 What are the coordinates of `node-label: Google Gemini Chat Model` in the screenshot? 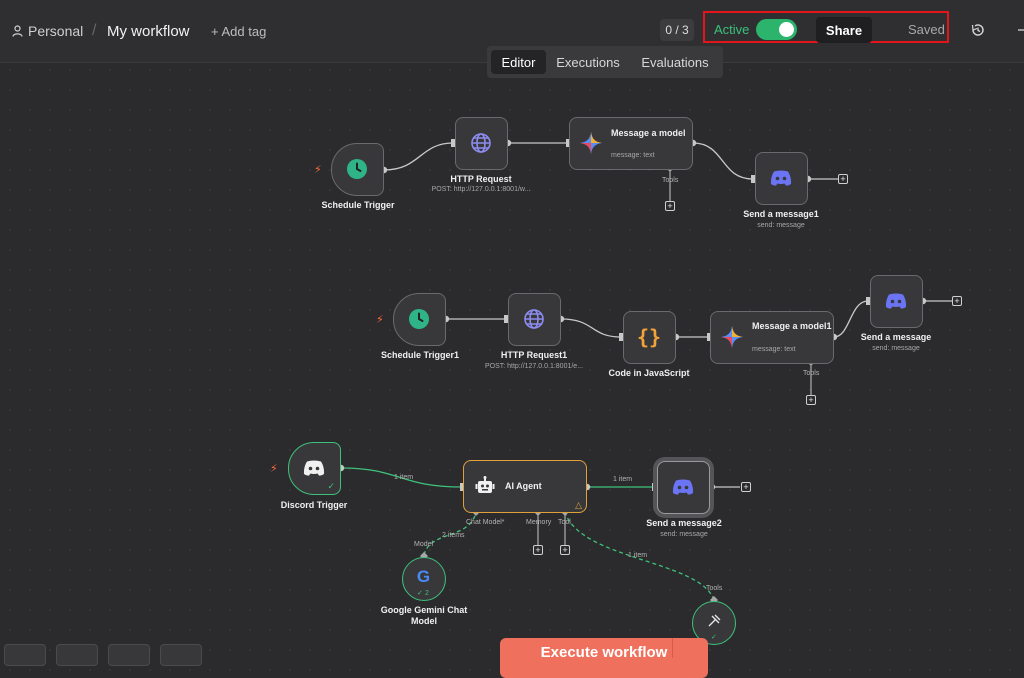 It's located at (424, 615).